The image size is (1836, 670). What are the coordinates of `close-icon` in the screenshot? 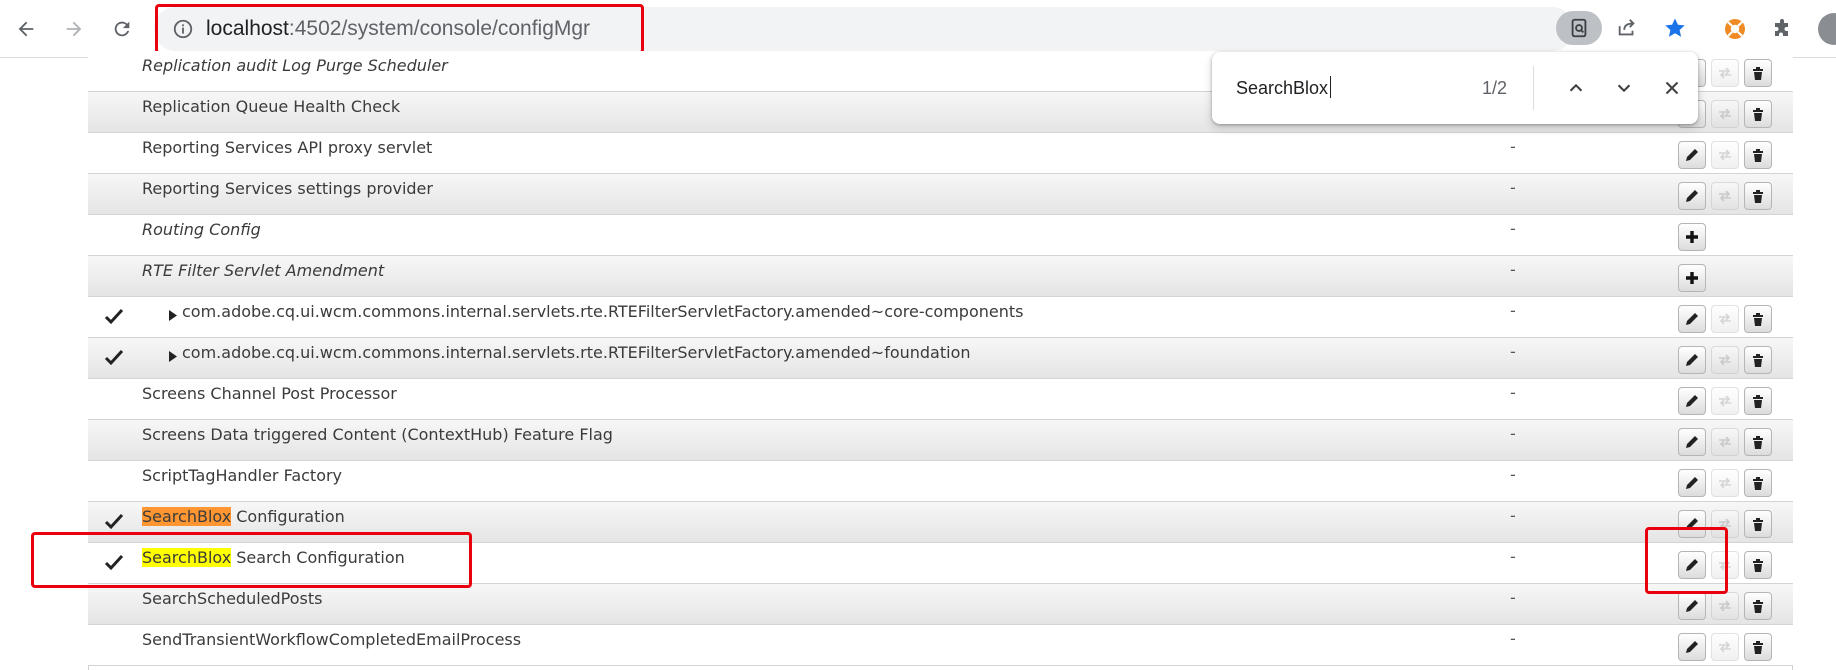 It's located at (1672, 88).